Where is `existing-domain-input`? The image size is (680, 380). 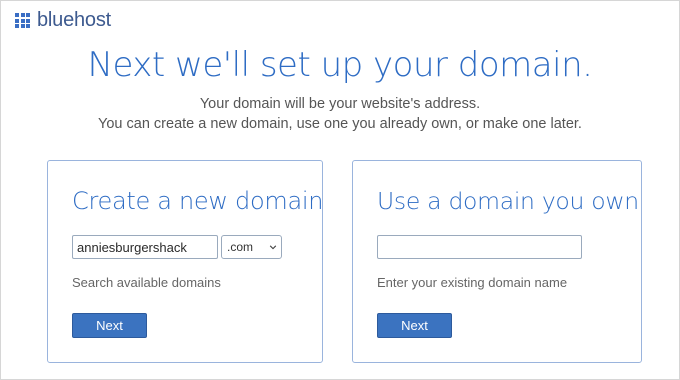
existing-domain-input is located at coordinates (479, 247).